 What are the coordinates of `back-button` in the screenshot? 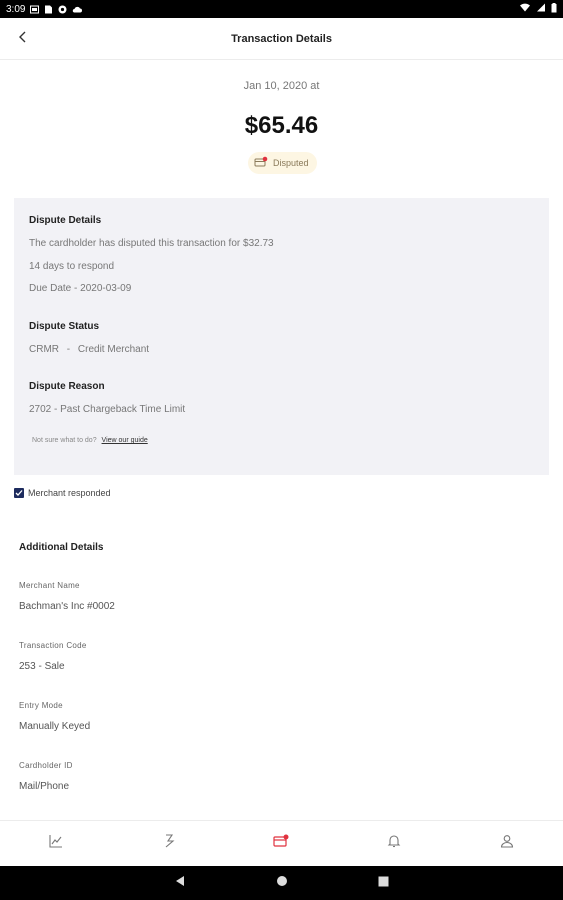 It's located at (23, 39).